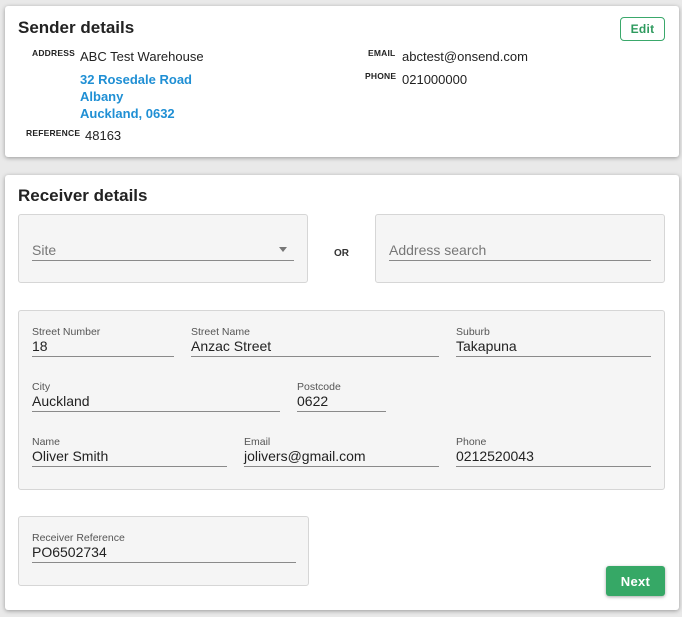  Describe the element at coordinates (136, 79) in the screenshot. I see `address-line-1: 32 Rosedale Road` at that location.